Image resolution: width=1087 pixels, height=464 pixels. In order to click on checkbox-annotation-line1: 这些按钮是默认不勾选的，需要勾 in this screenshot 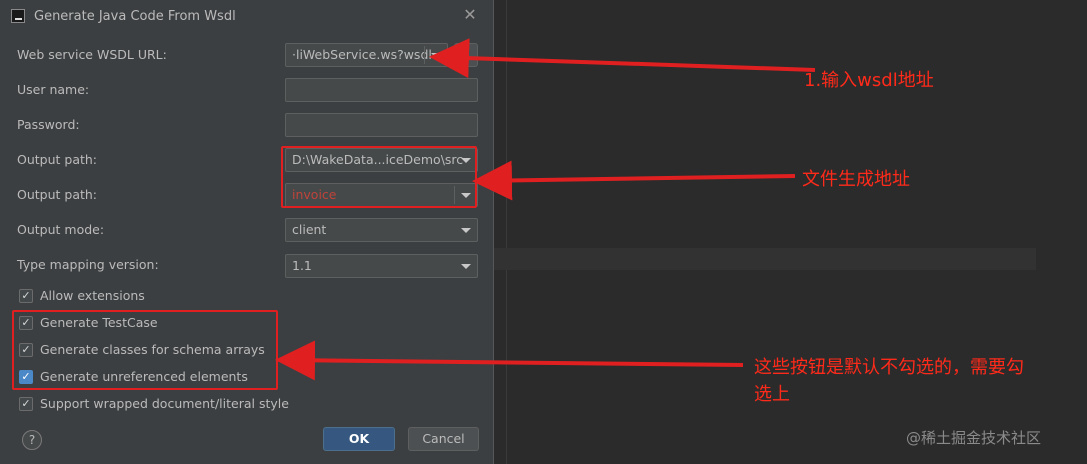, I will do `click(889, 367)`.